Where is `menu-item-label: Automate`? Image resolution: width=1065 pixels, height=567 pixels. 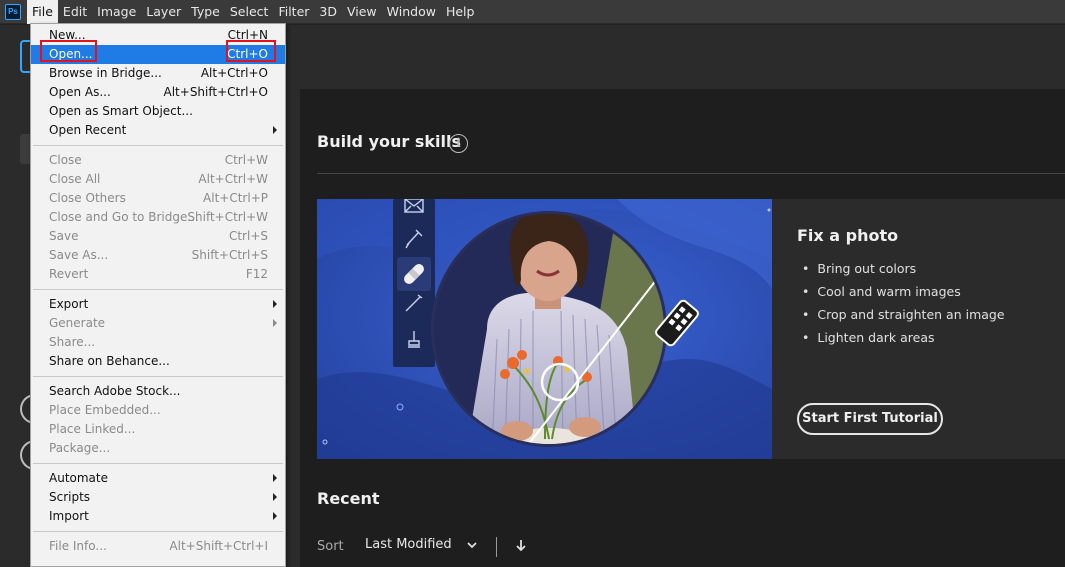 menu-item-label: Automate is located at coordinates (78, 478).